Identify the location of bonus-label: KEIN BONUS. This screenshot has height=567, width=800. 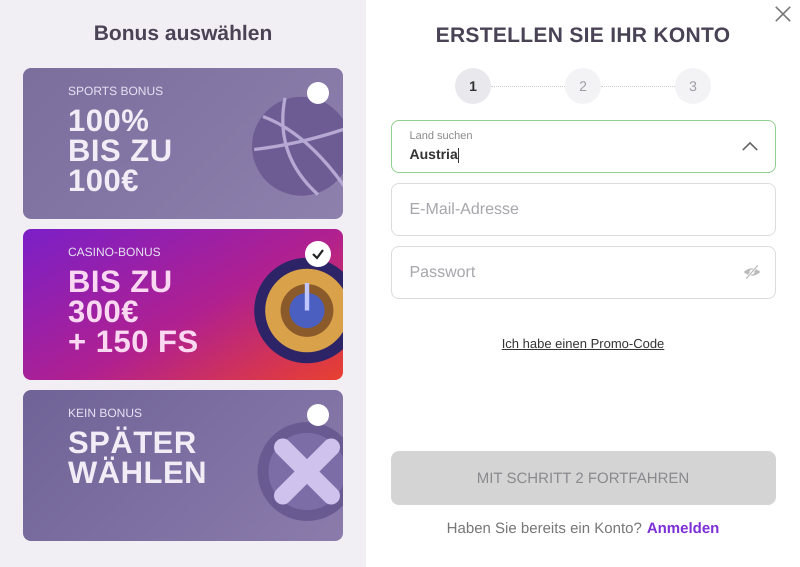
(105, 413).